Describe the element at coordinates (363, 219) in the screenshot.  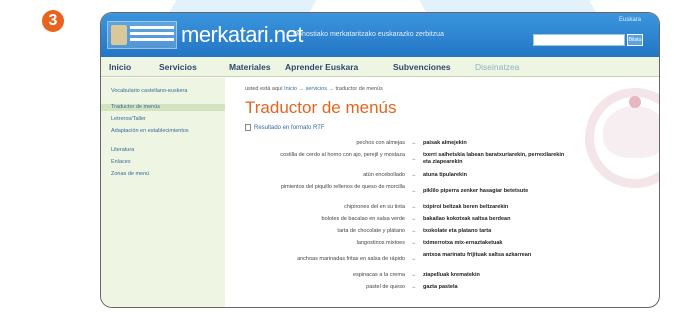
I see `spanish-dish: bolotes de bacalao en salsa verde` at that location.